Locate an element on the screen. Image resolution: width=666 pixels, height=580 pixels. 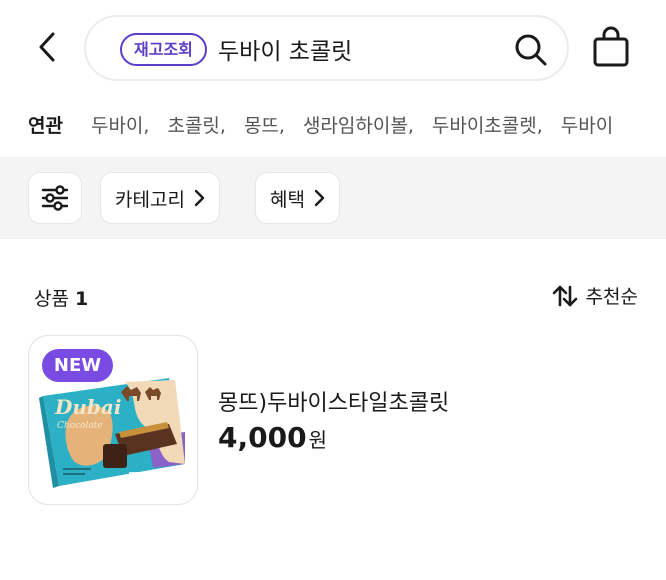
product-thumbnail: NEW Dubai Chocolate is located at coordinates (113, 420).